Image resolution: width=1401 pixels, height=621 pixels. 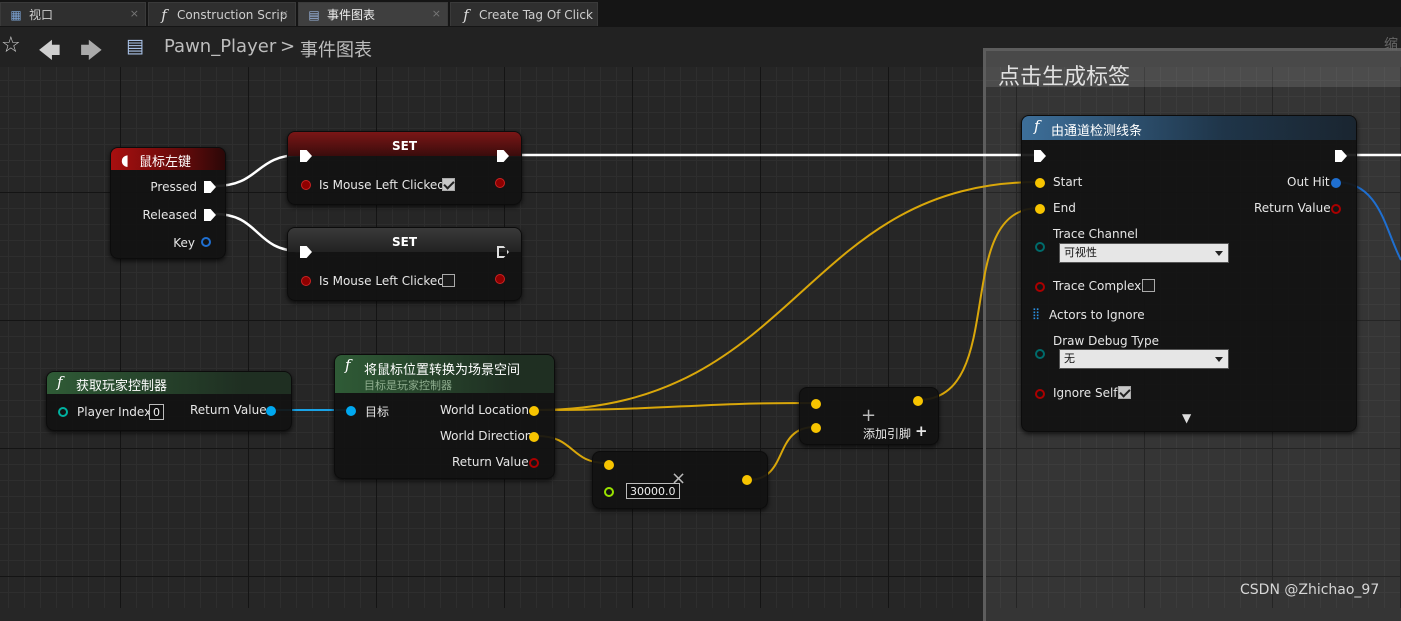 What do you see at coordinates (816, 428) in the screenshot?
I see `vector-pin-b` at bounding box center [816, 428].